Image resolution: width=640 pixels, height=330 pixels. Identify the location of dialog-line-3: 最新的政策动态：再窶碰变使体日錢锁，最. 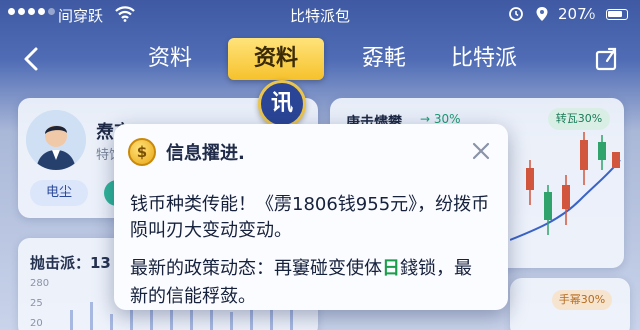
(301, 267).